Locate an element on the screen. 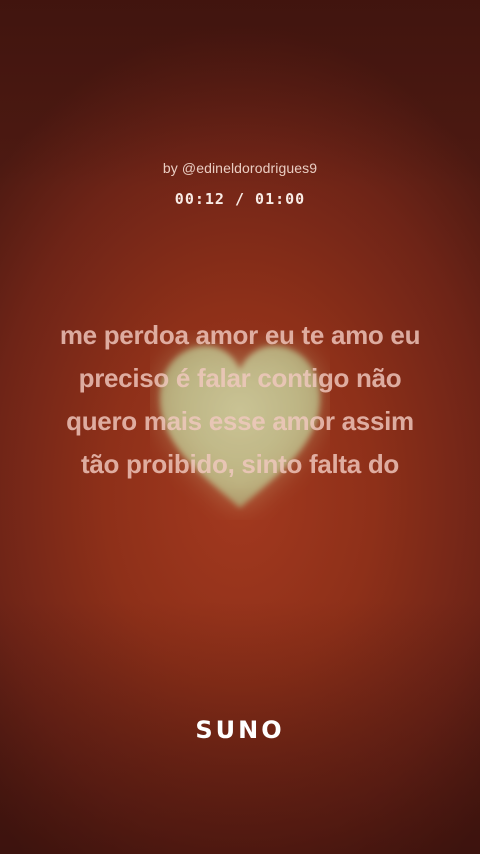 This screenshot has width=480, height=854. playback-time: 00:12 / 01:00 is located at coordinates (240, 199).